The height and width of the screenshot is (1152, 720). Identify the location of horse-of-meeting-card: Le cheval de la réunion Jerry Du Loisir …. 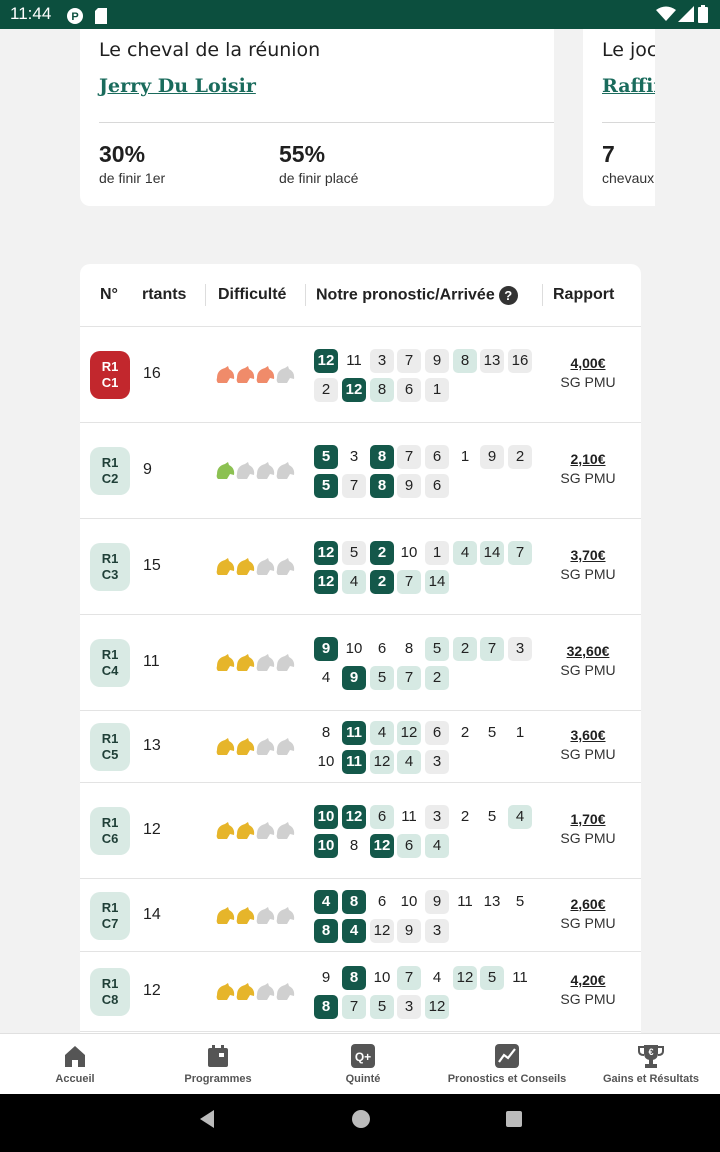
(317, 117).